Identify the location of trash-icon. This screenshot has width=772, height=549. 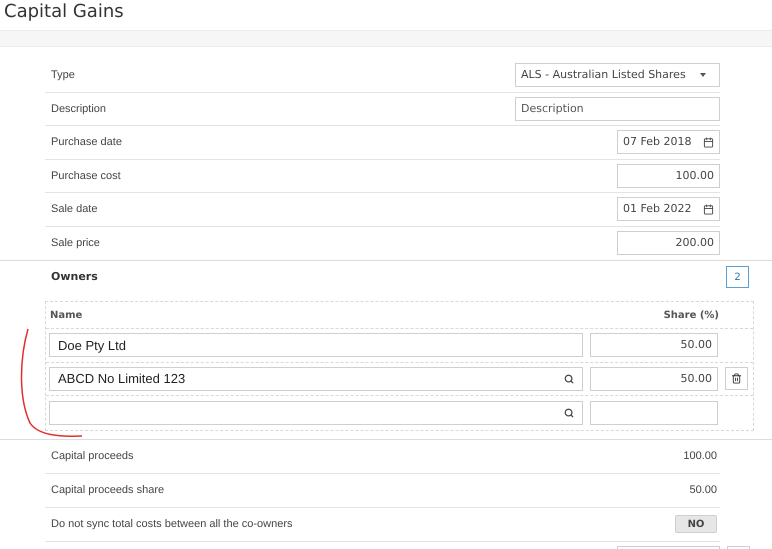
(736, 378).